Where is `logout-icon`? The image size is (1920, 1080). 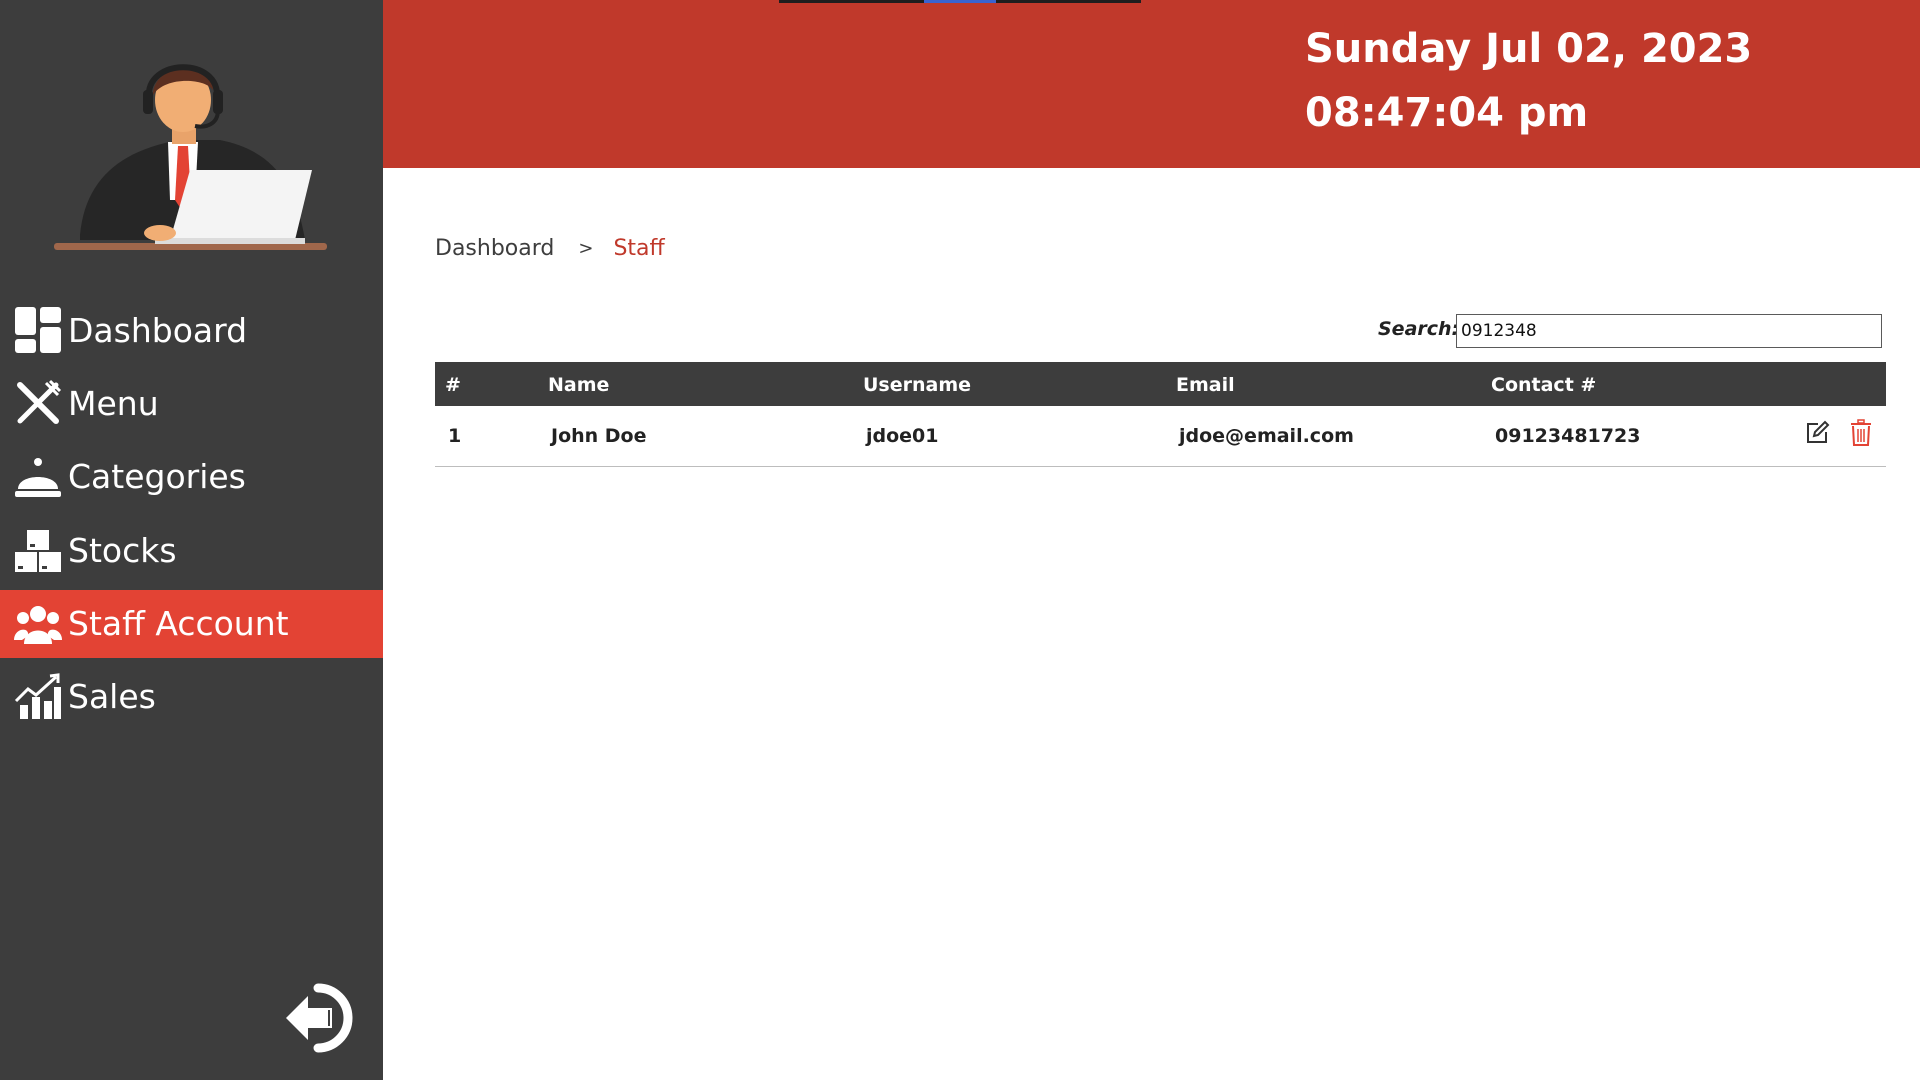
logout-icon is located at coordinates (322, 1021).